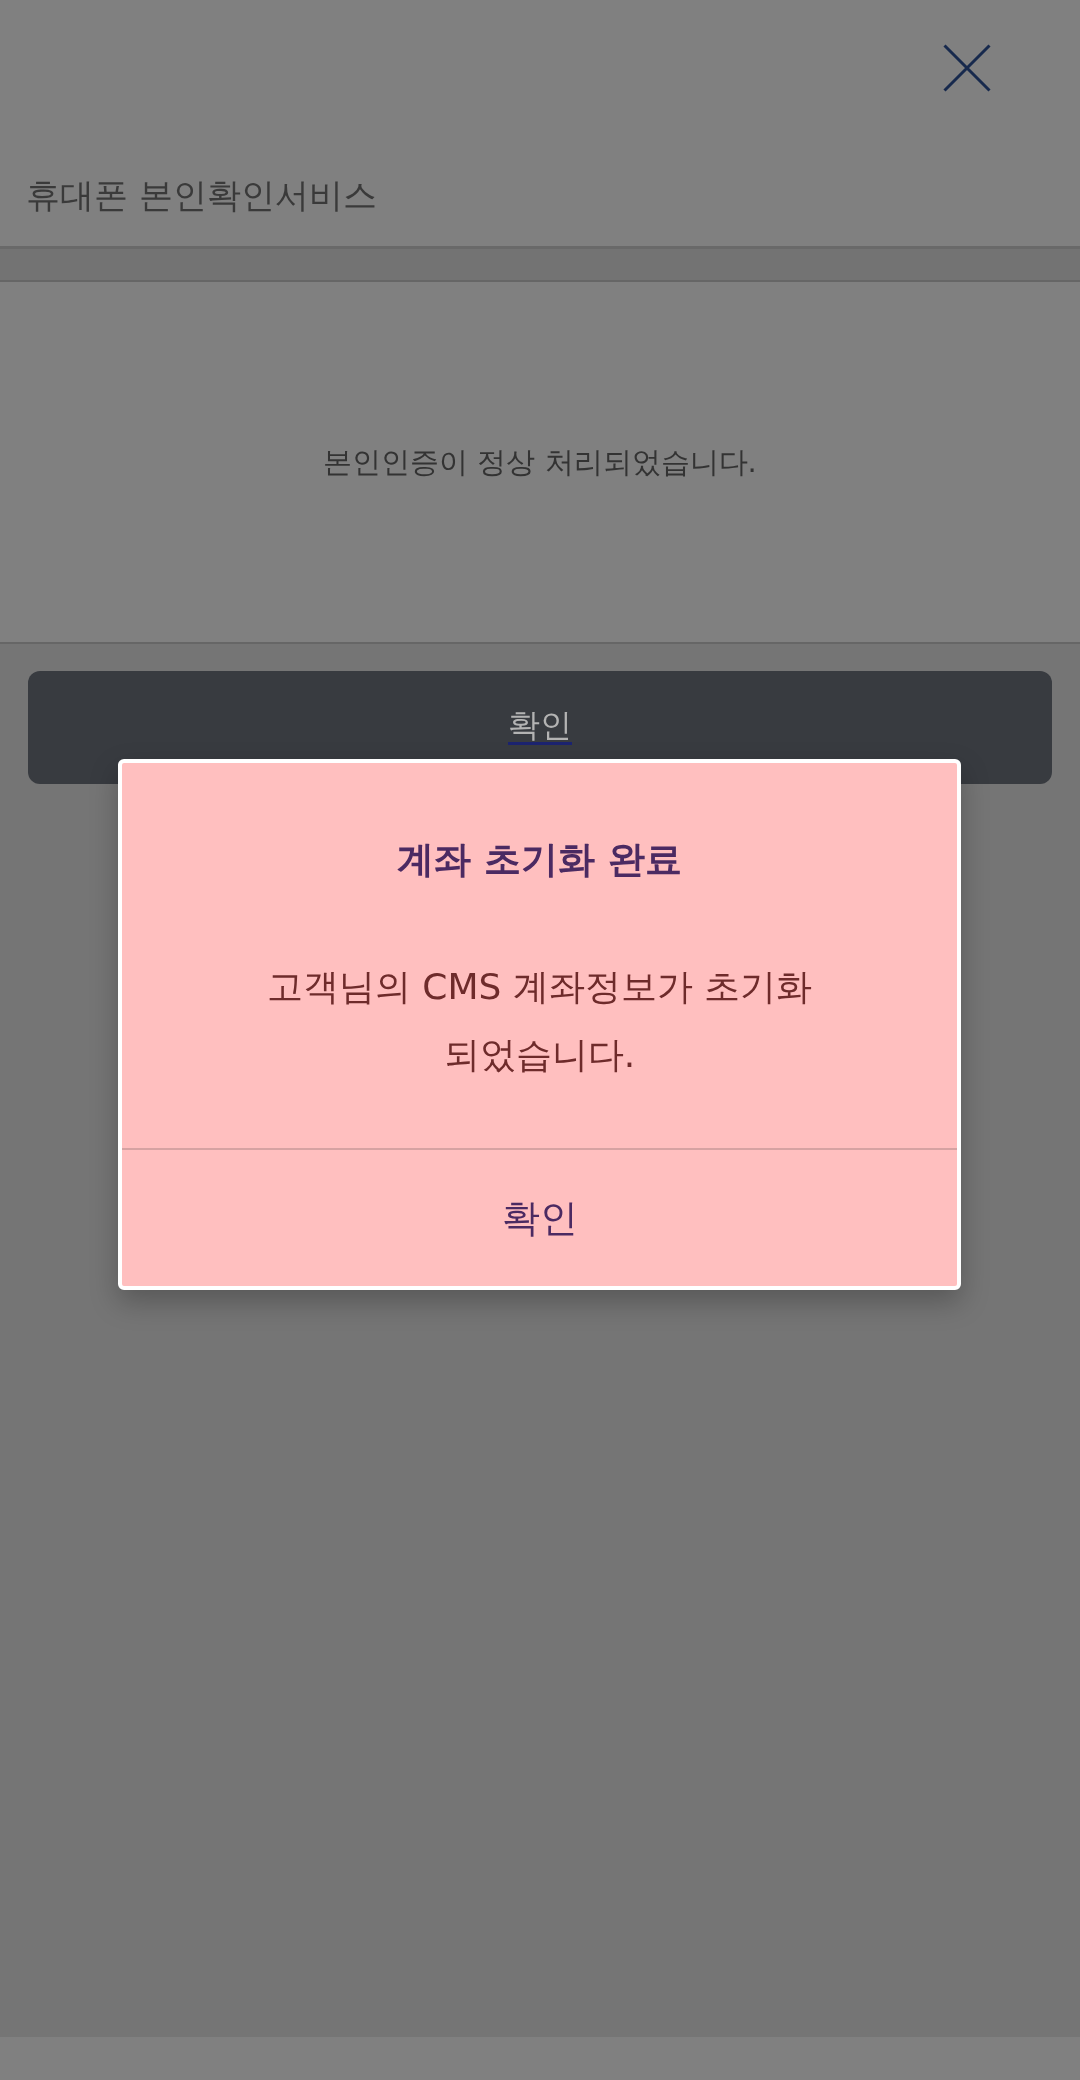  Describe the element at coordinates (539, 1217) in the screenshot. I see `dialog-confirm-button: 확인` at that location.